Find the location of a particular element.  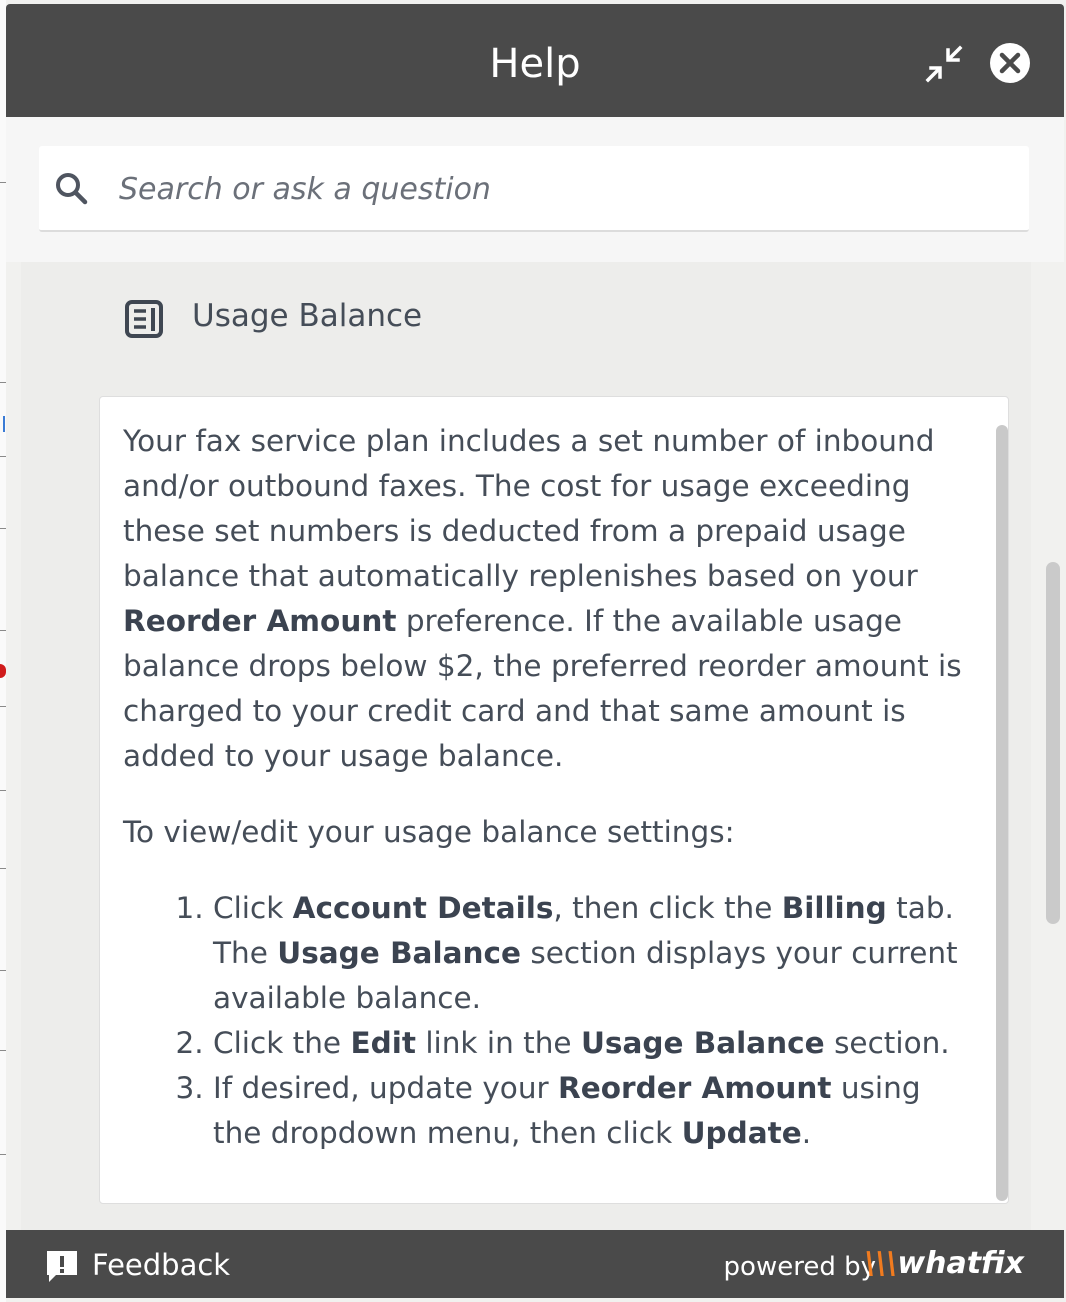

panel-title: Help is located at coordinates (535, 64).